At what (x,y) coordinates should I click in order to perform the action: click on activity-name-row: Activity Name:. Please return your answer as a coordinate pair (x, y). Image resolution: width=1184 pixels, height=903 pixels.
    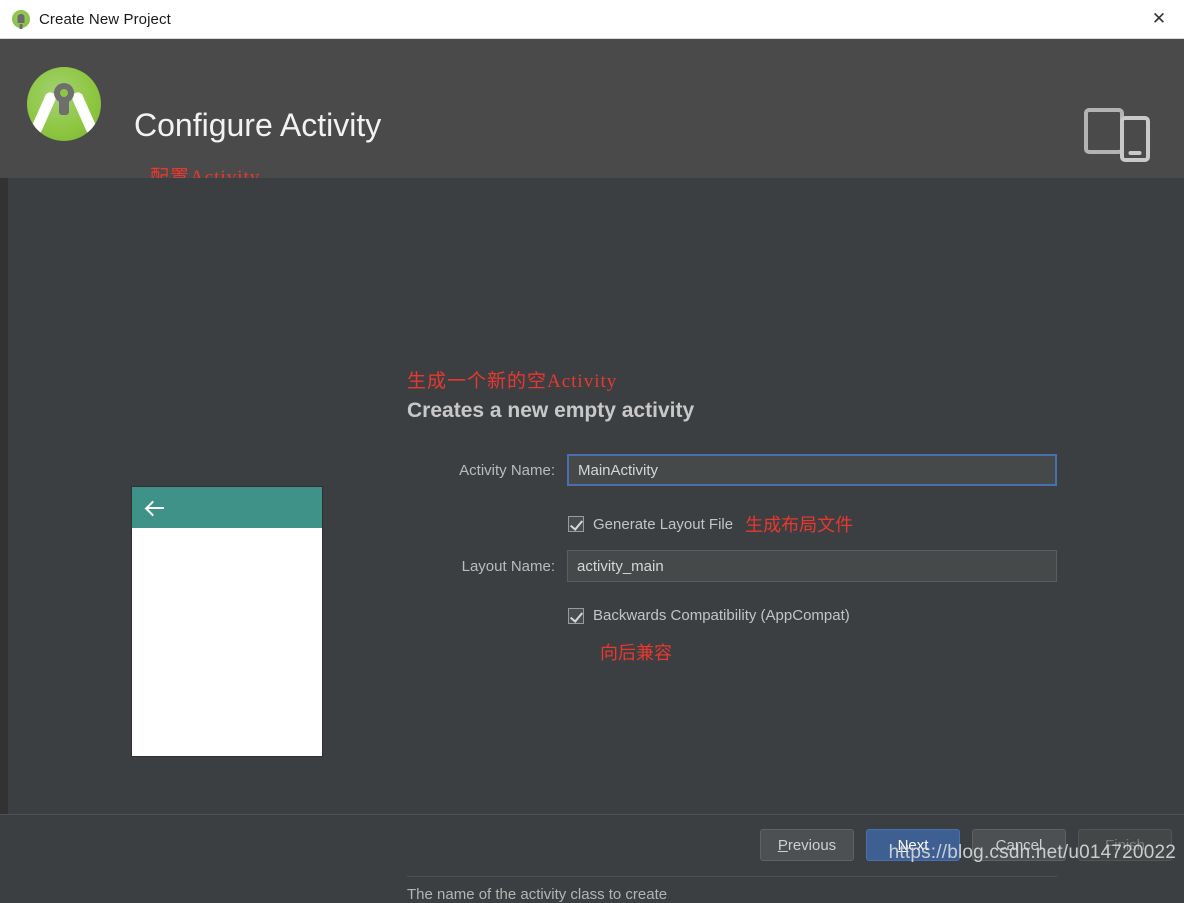
    Looking at the image, I should click on (732, 470).